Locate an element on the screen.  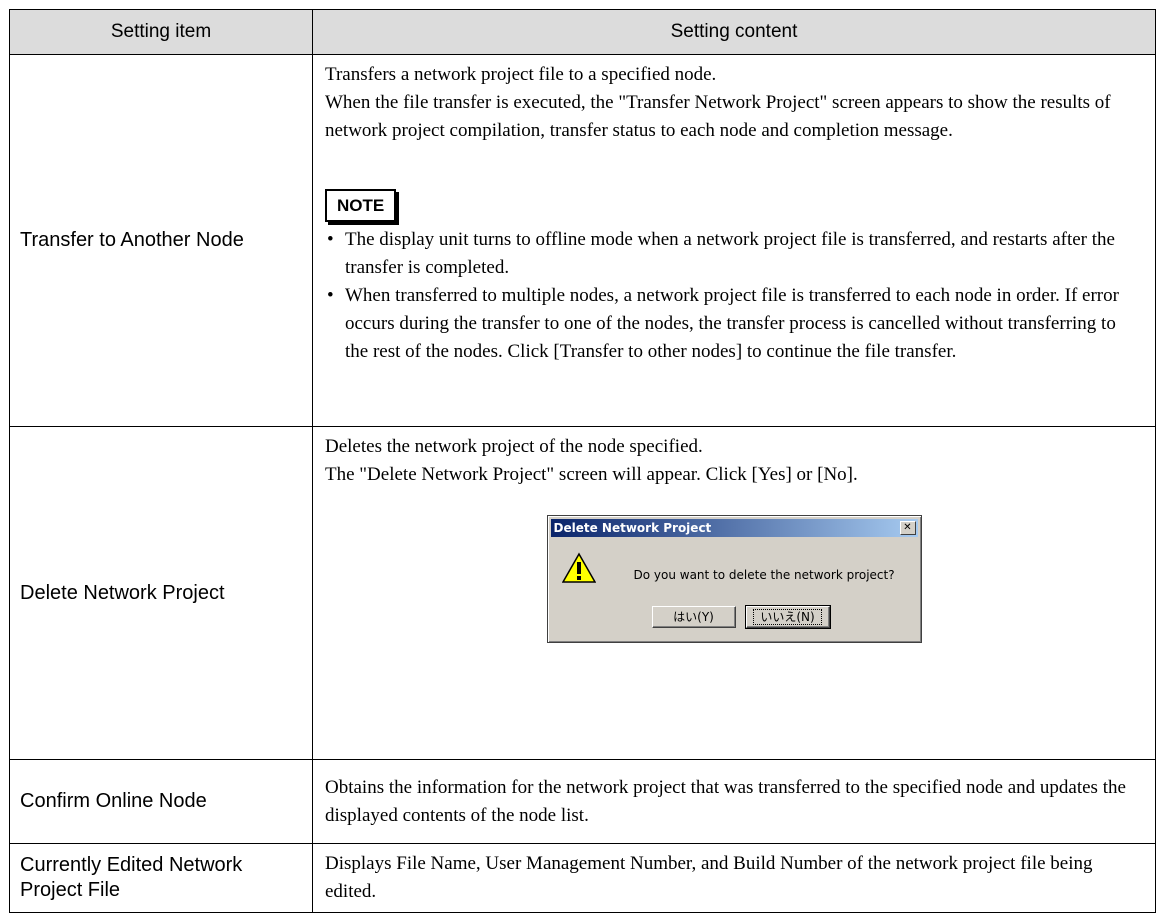
yes-button: はい(Y) is located at coordinates (693, 617).